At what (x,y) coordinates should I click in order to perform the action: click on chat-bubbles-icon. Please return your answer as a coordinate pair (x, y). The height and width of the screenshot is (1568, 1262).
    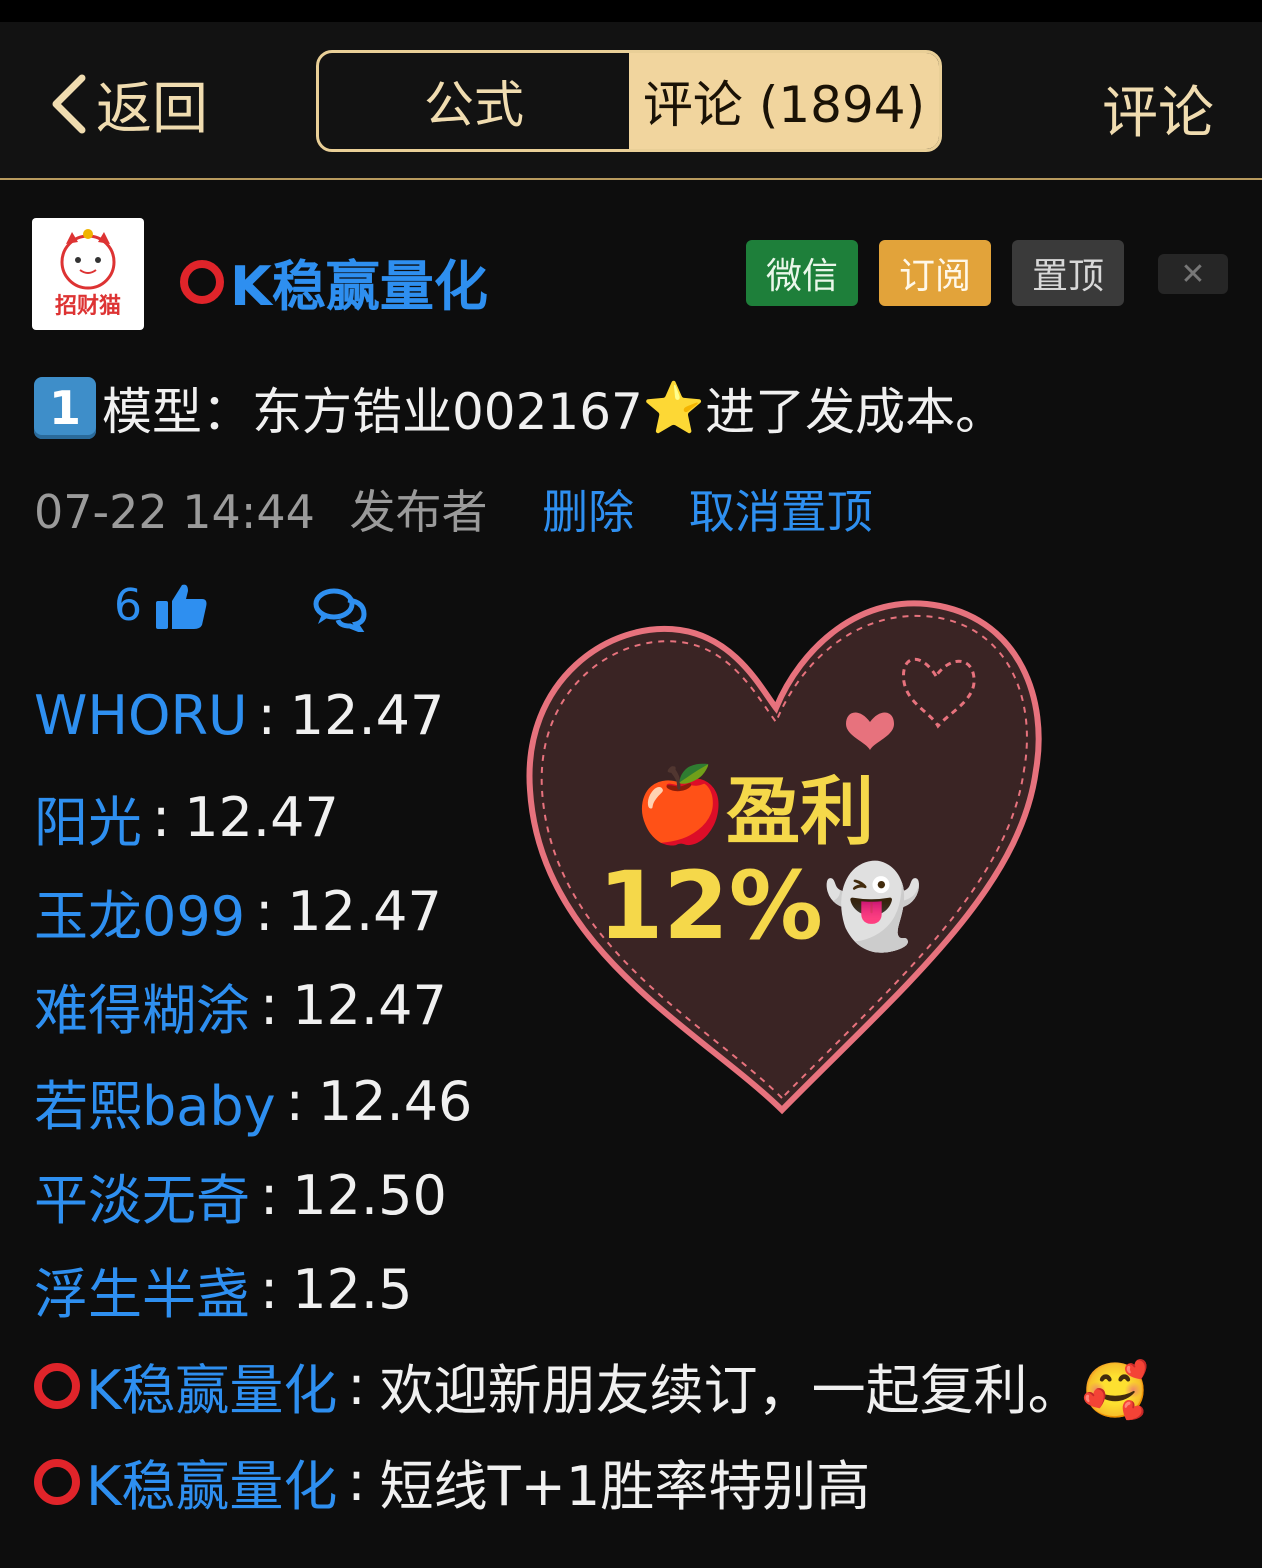
    Looking at the image, I should click on (340, 612).